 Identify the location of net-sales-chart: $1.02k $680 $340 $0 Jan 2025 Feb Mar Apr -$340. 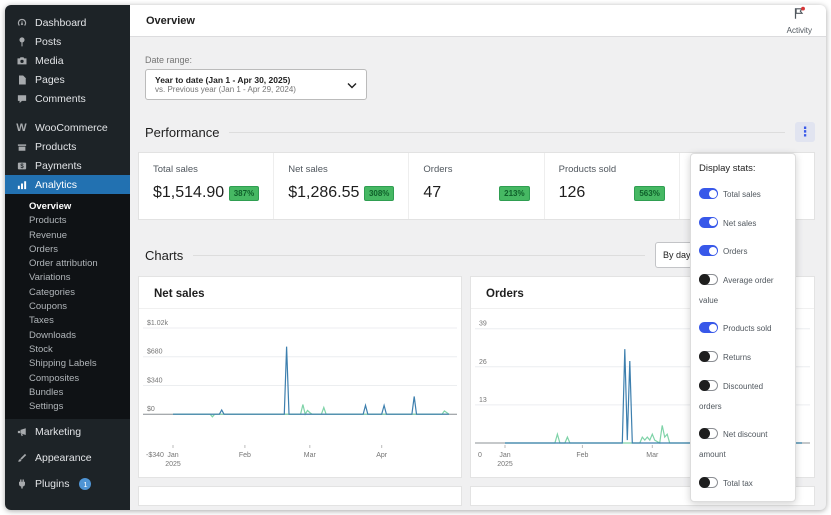
(300, 394).